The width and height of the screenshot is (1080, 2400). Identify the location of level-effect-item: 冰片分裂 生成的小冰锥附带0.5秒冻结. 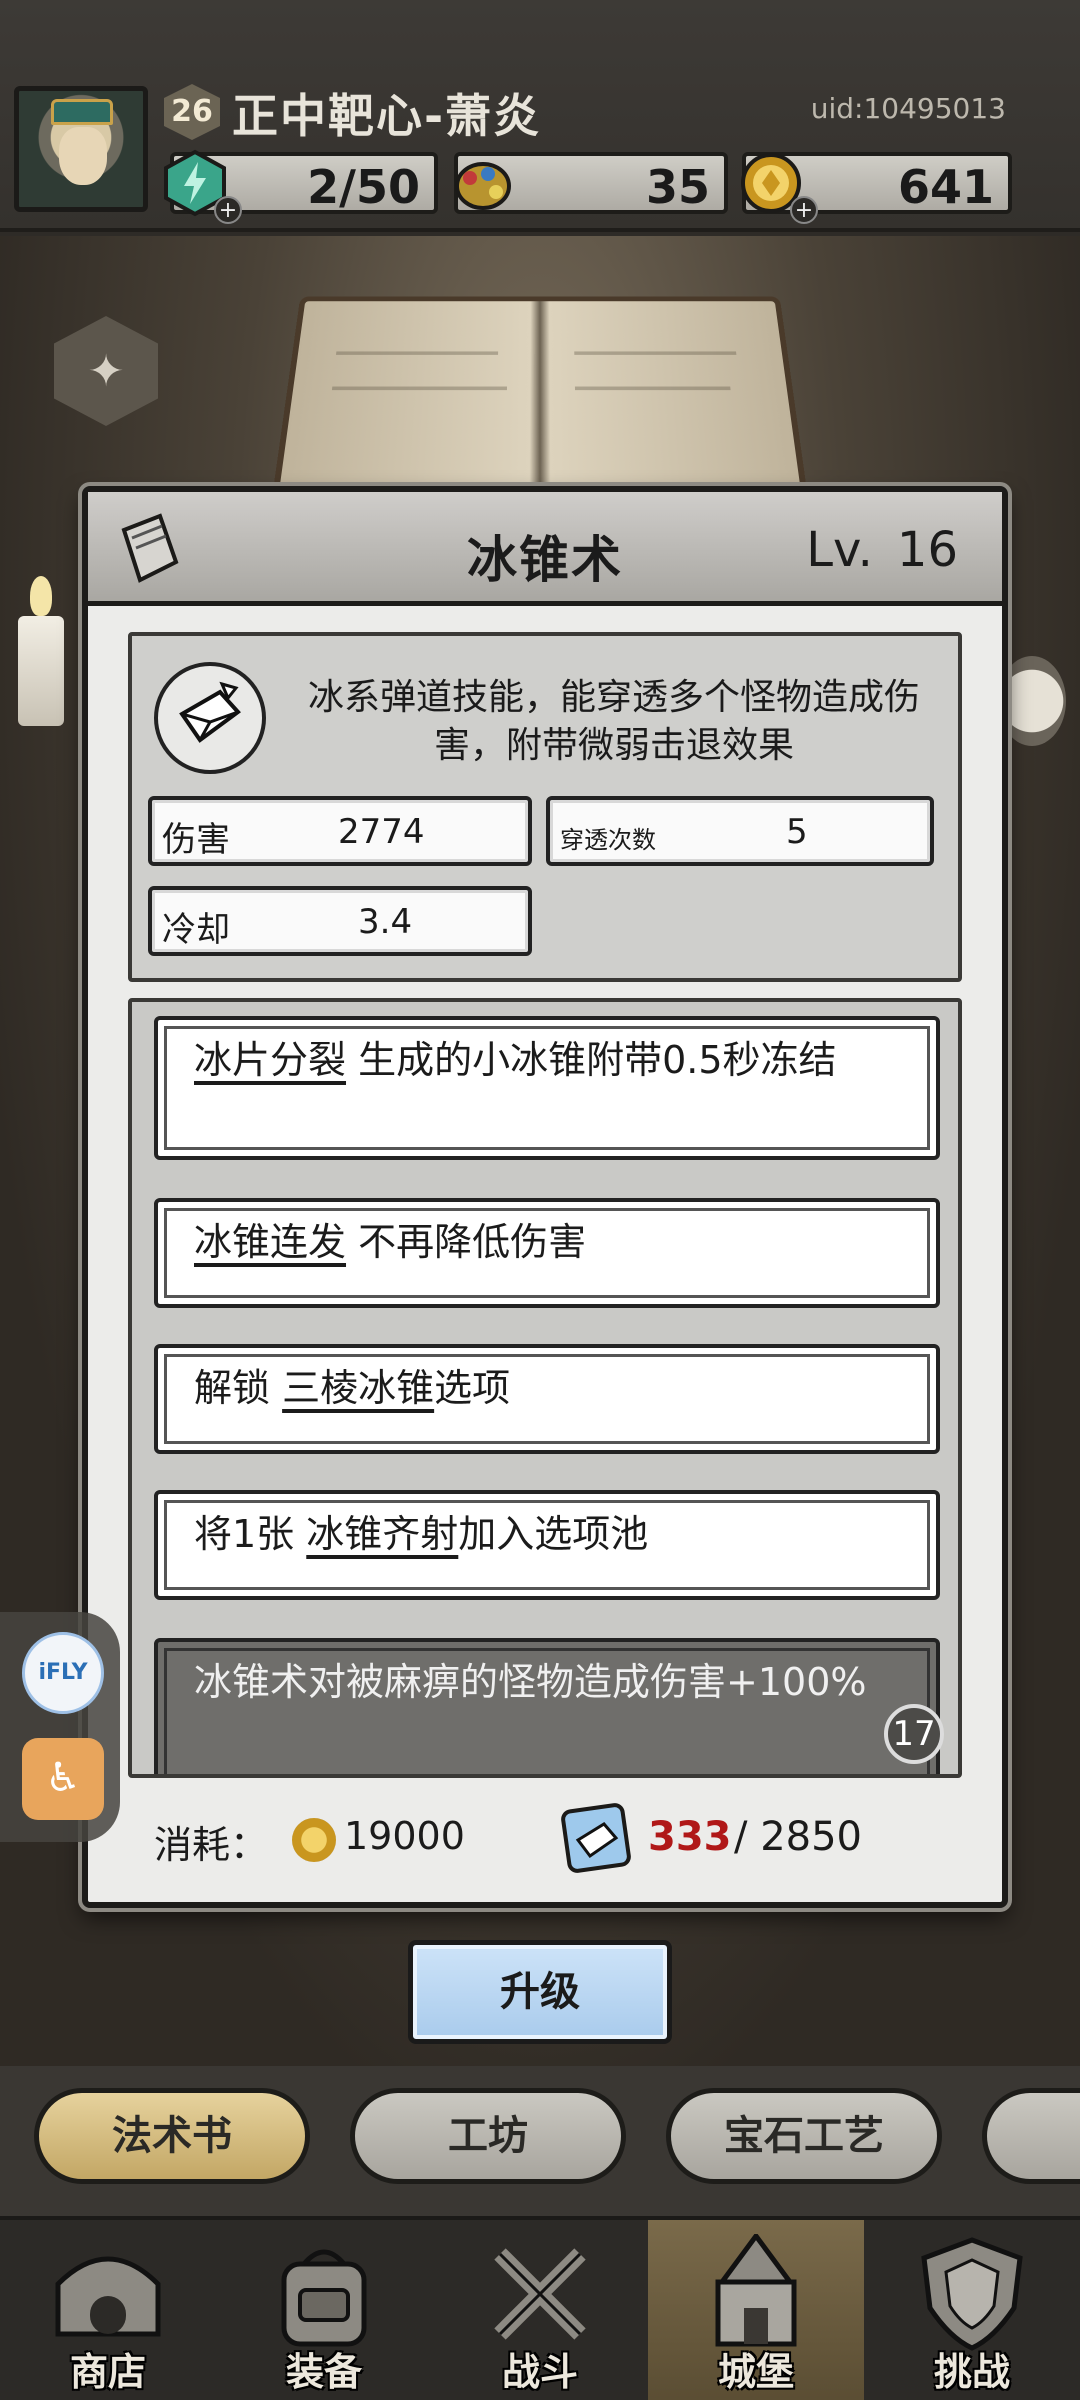
(547, 1088).